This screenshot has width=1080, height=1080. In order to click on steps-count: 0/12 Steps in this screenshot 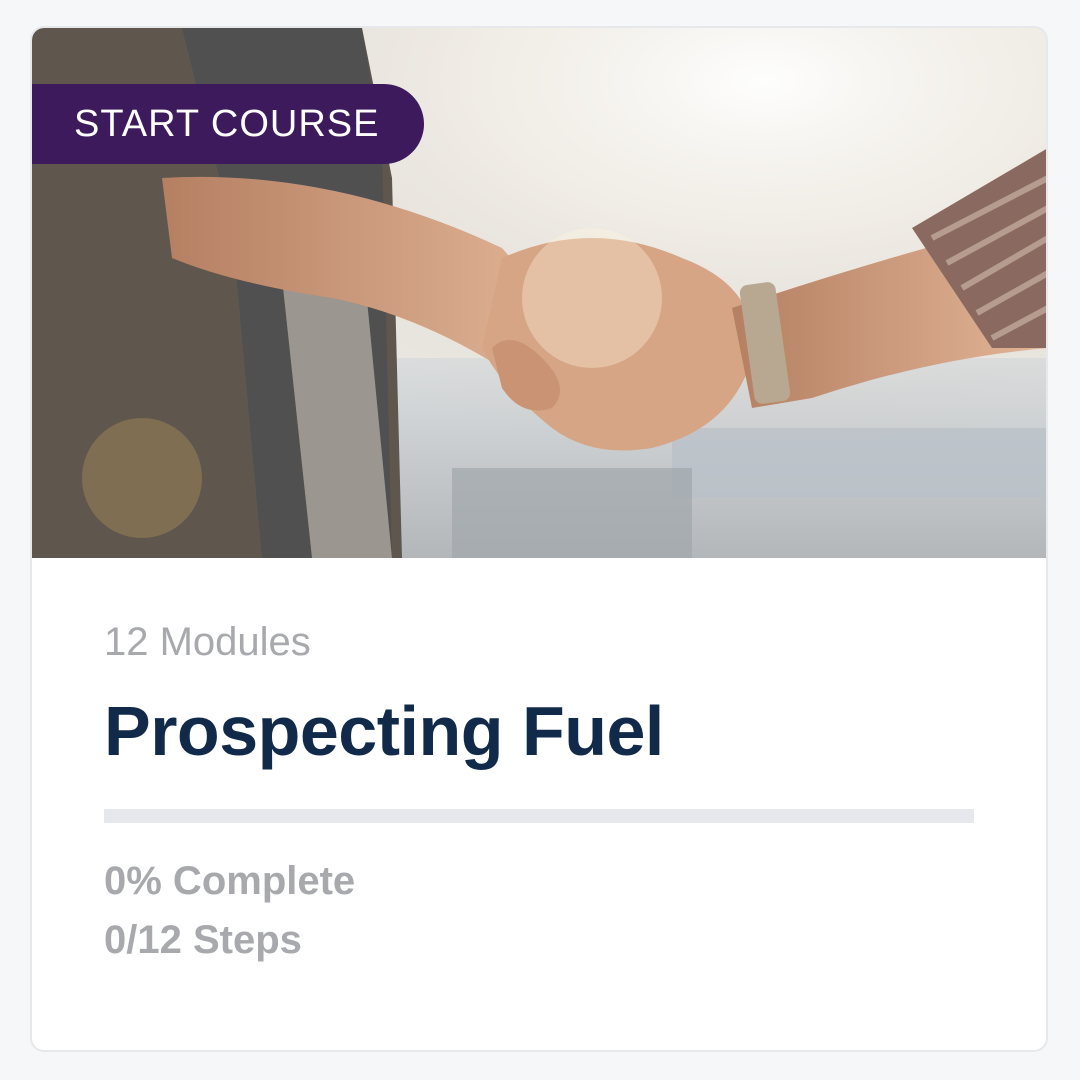, I will do `click(203, 940)`.